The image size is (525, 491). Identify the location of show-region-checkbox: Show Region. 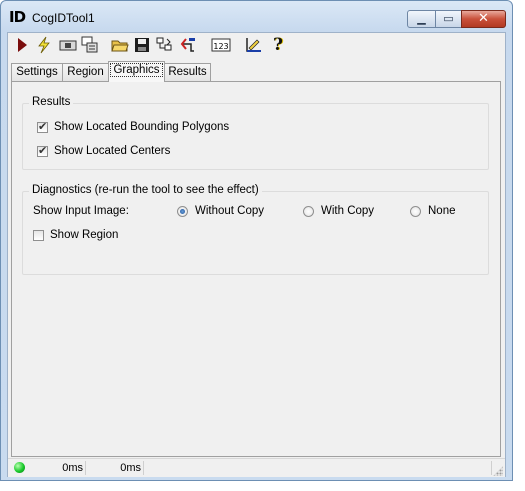
(75, 235).